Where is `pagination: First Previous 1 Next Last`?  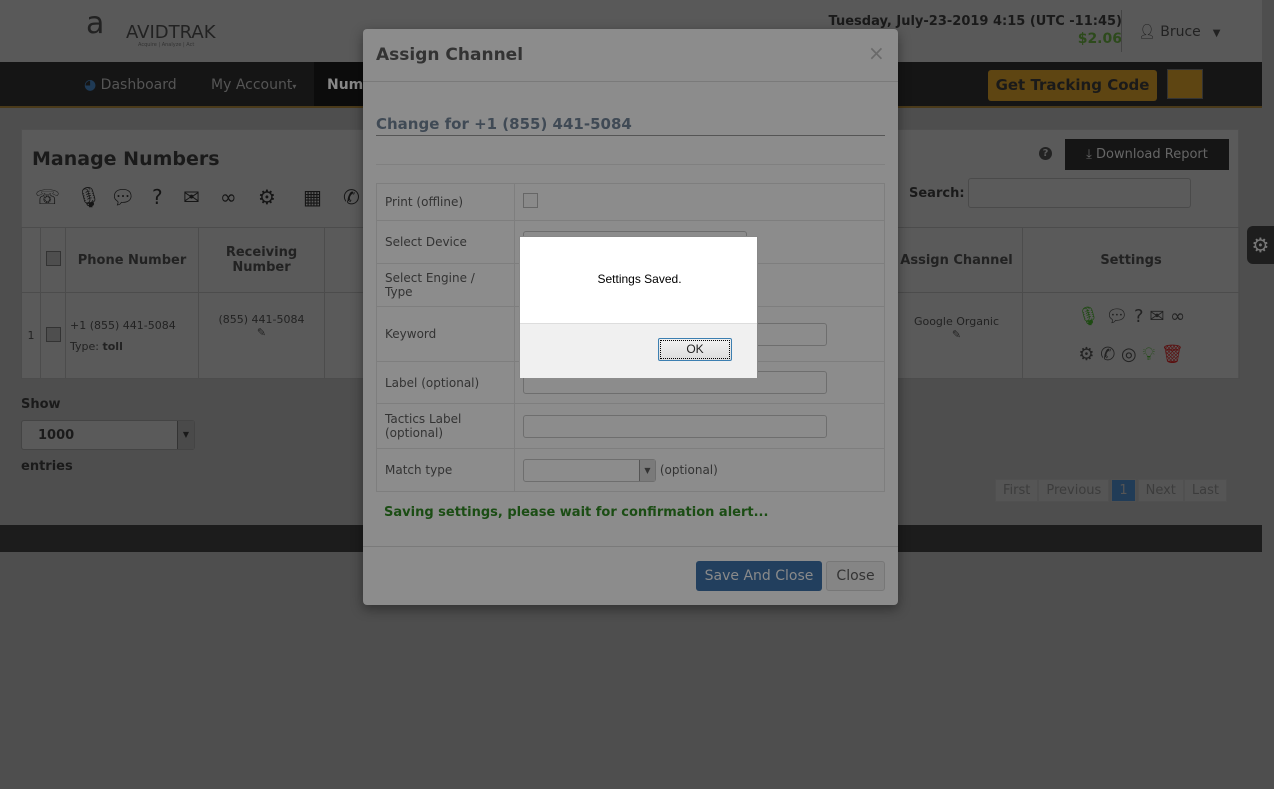 pagination: First Previous 1 Next Last is located at coordinates (1111, 490).